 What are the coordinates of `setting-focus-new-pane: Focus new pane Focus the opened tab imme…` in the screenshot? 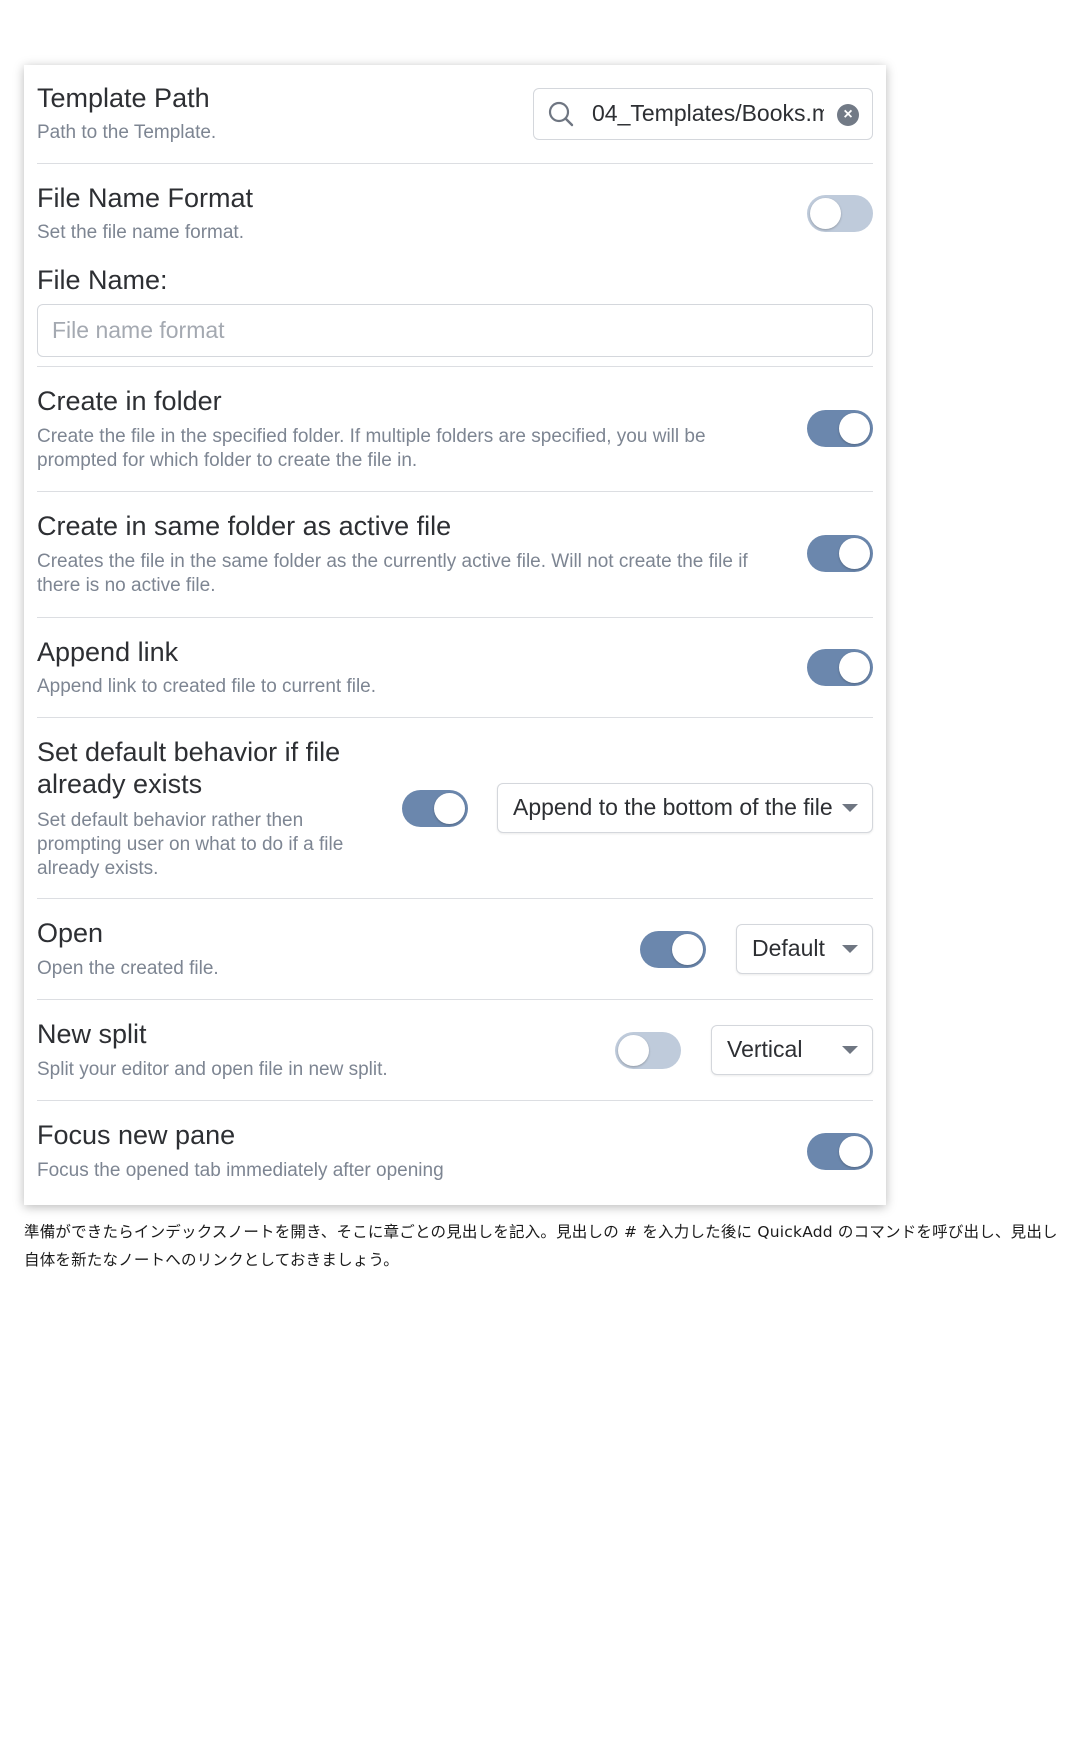 It's located at (455, 1151).